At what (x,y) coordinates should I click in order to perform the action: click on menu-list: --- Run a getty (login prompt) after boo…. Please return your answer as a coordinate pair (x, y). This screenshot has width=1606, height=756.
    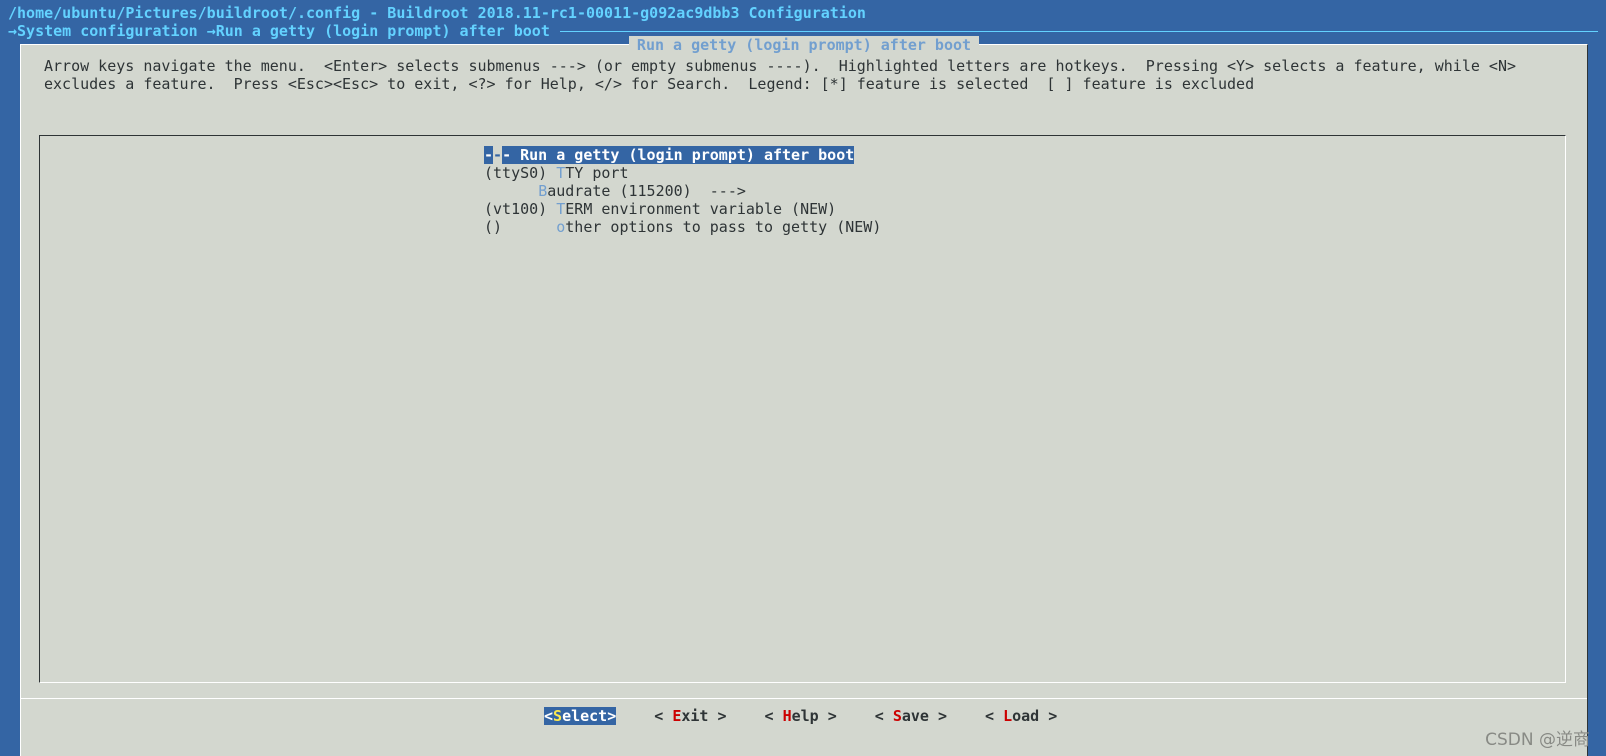
    Looking at the image, I should click on (682, 191).